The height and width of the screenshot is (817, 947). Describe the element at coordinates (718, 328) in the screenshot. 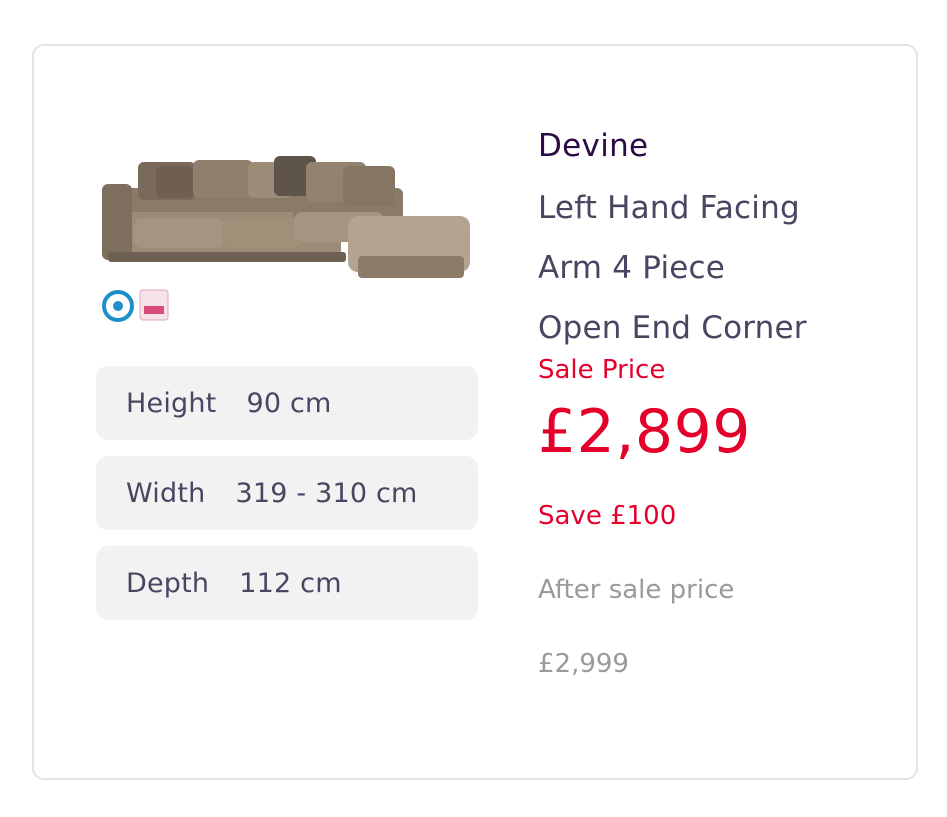

I see `product-title-line: Open End Corner` at that location.